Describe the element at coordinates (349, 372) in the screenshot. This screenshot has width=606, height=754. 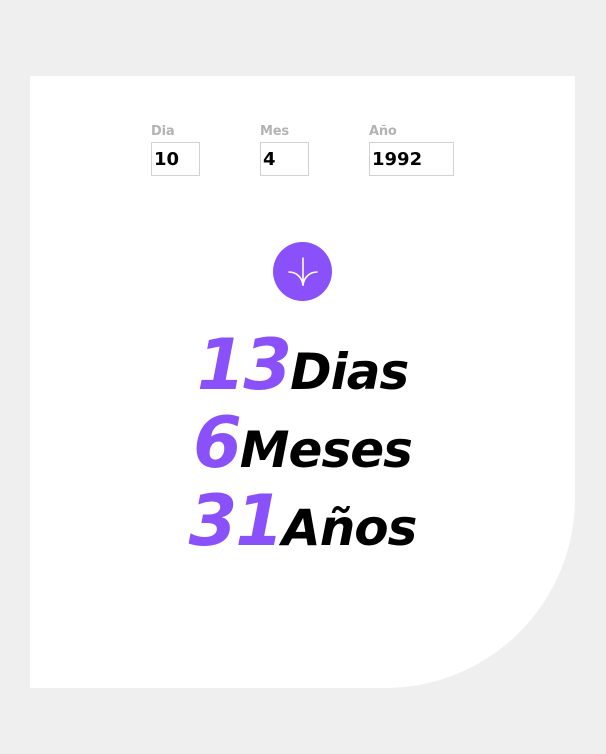
I see `days-unit: Dias` at that location.